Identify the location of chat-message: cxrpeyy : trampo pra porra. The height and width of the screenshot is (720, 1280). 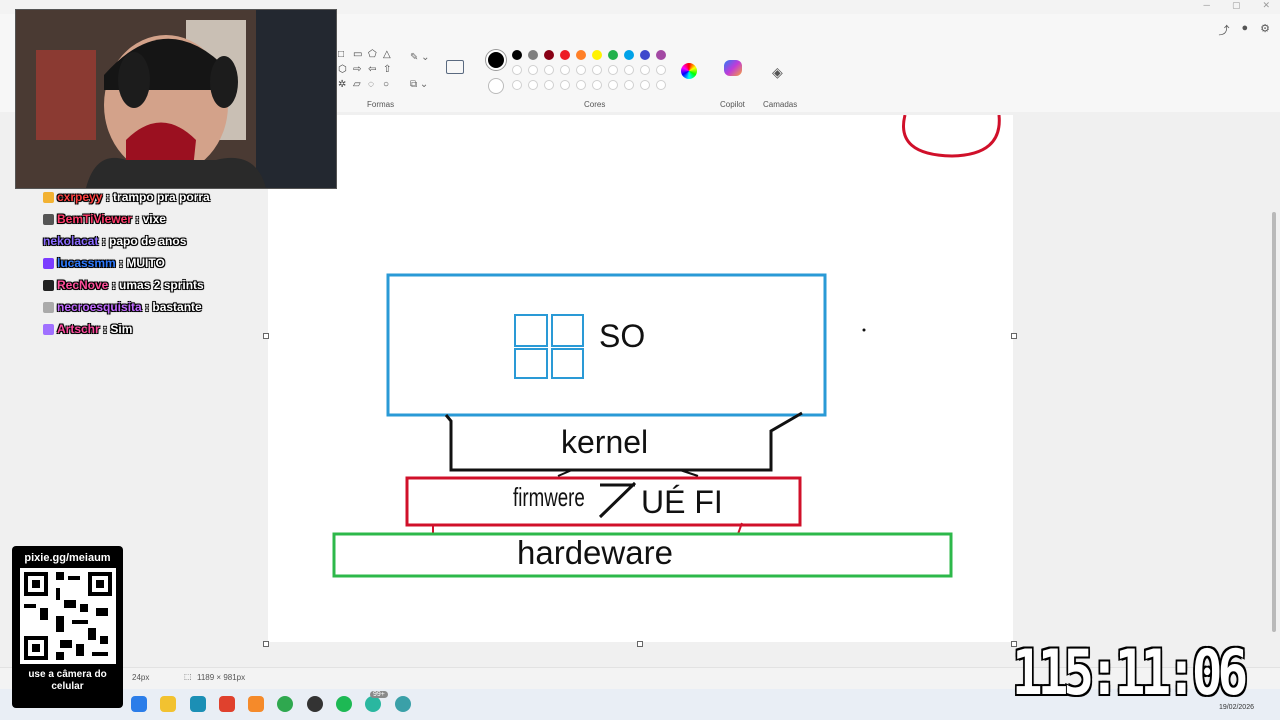
(153, 197).